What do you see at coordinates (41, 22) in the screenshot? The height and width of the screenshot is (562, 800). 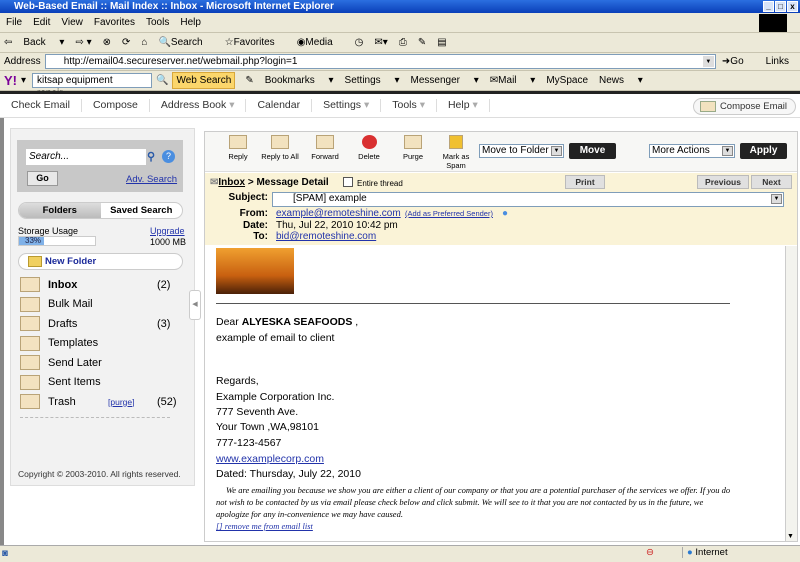 I see `menu-edit: Edit` at bounding box center [41, 22].